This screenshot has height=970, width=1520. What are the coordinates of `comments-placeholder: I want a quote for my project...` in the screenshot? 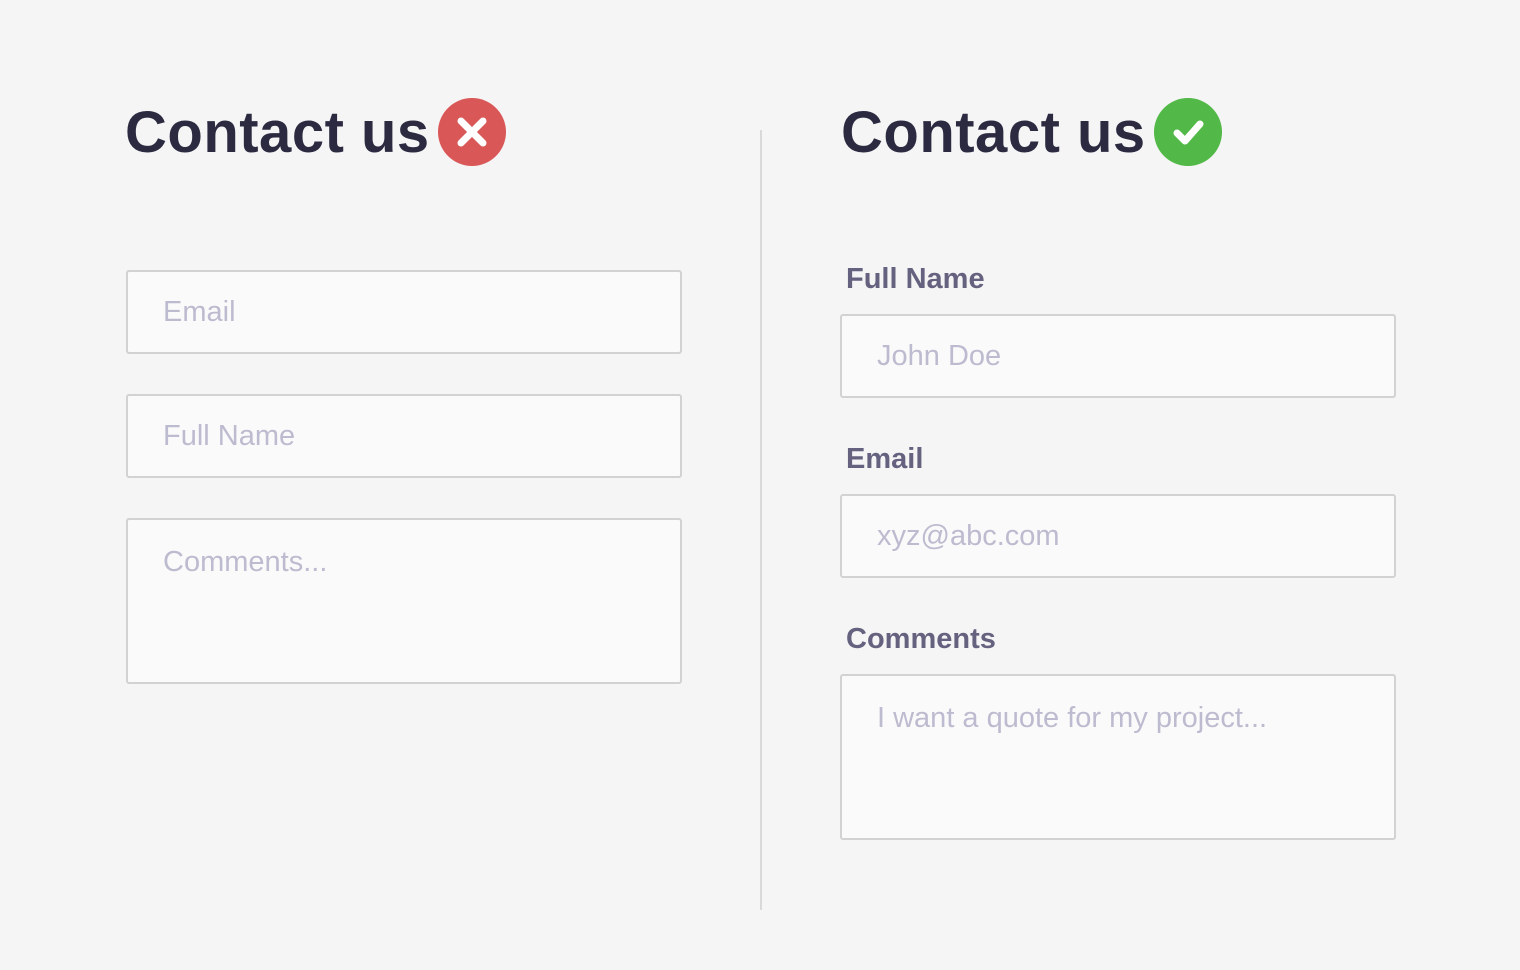 It's located at (1072, 718).